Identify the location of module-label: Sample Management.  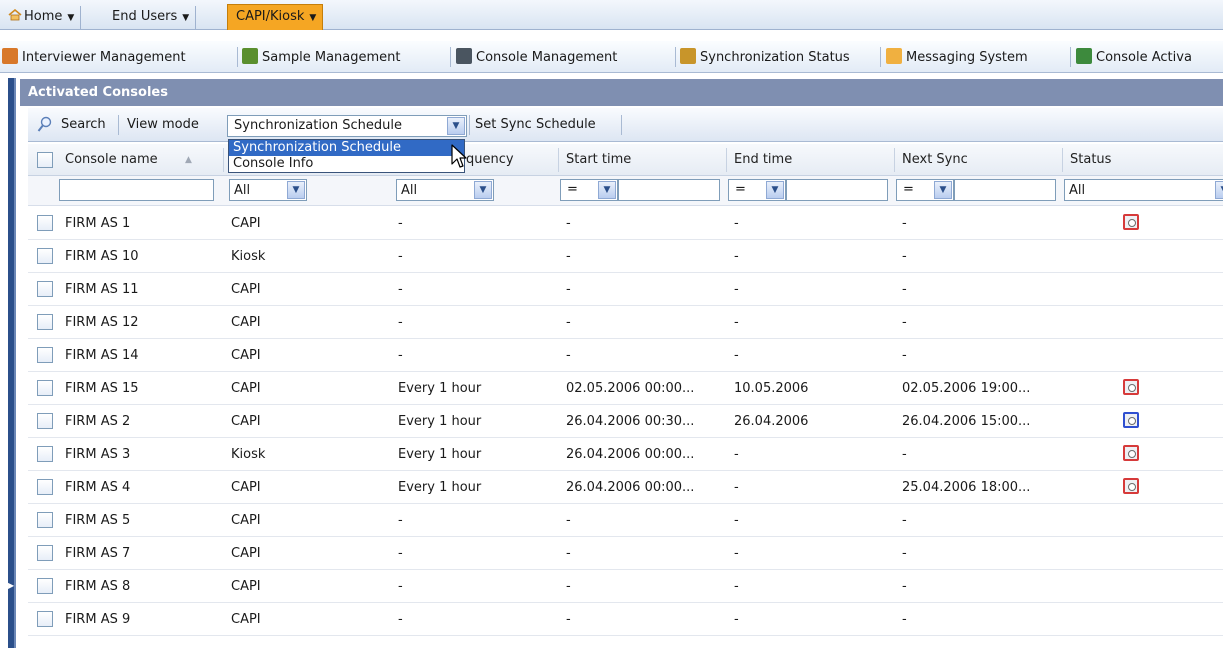
(331, 57).